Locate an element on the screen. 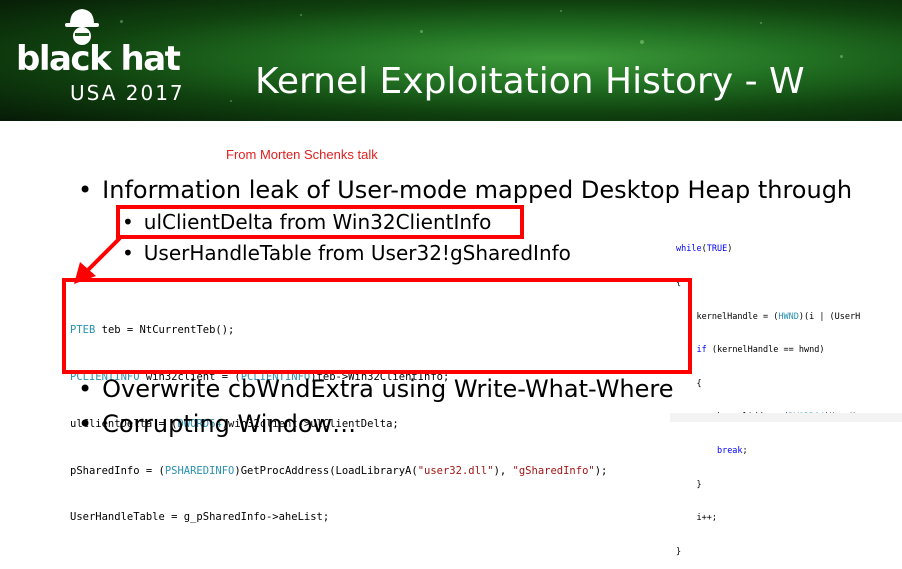  code-line: while(TRUE) is located at coordinates (704, 249).